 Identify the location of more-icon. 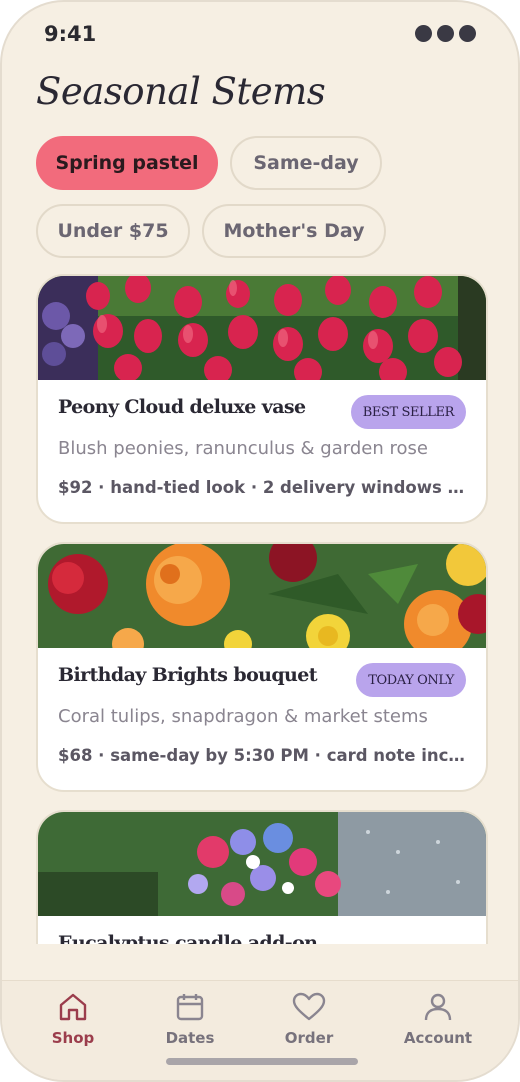
(445, 33).